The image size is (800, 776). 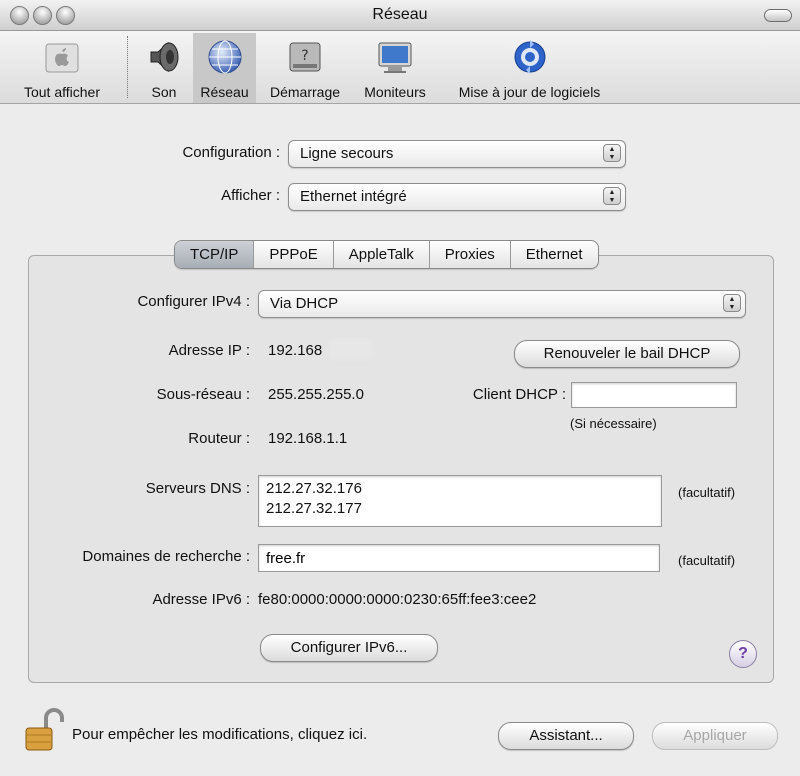 What do you see at coordinates (61, 92) in the screenshot?
I see `toolbar-item-label: Tout afficher` at bounding box center [61, 92].